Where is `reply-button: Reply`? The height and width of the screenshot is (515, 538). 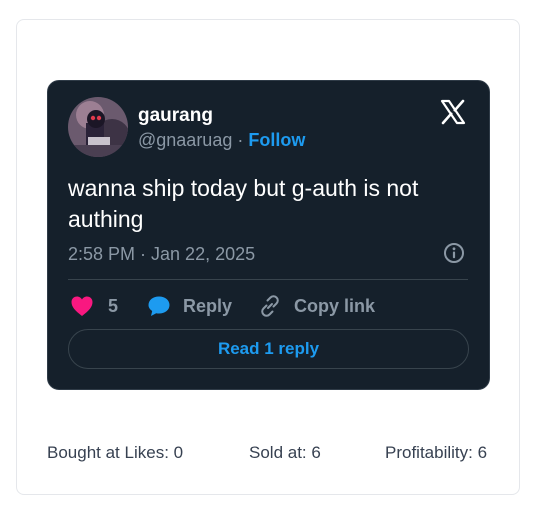 reply-button: Reply is located at coordinates (189, 306).